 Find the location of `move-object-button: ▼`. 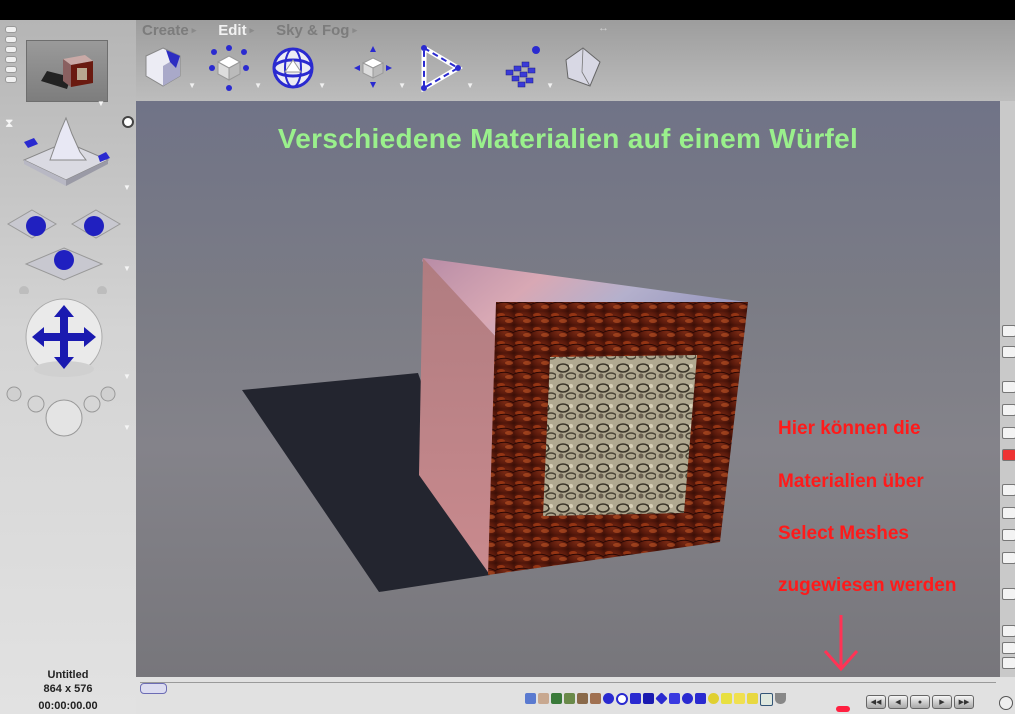

move-object-button: ▼ is located at coordinates (234, 67).